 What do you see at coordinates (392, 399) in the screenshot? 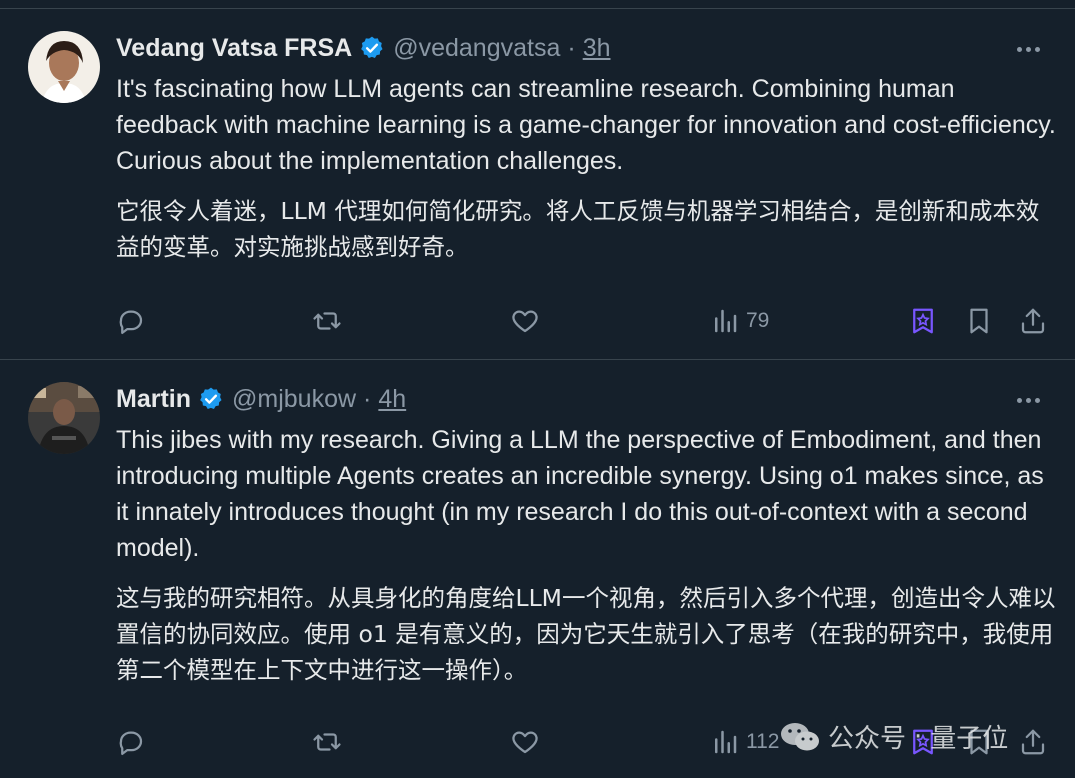
I see `timestamp-link: 4h` at bounding box center [392, 399].